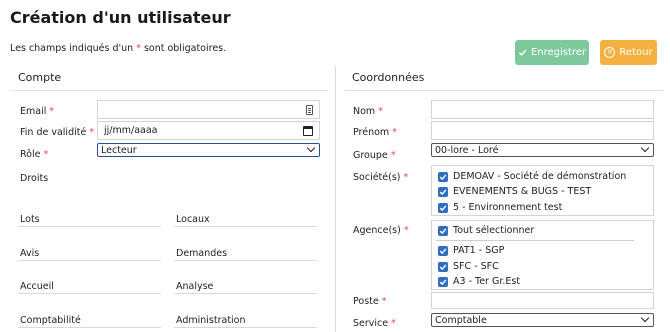  Describe the element at coordinates (33, 111) in the screenshot. I see `email-label-text: Email` at that location.